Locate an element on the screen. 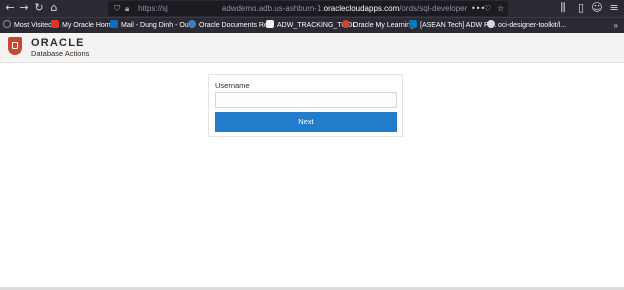  next-button: Next is located at coordinates (306, 122).